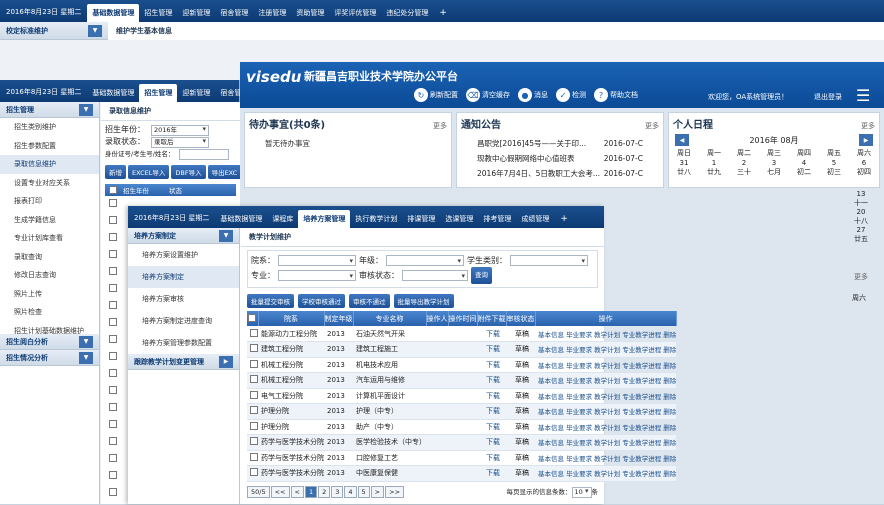  What do you see at coordinates (828, 97) in the screenshot?
I see `logout-link: 退出登录` at bounding box center [828, 97].